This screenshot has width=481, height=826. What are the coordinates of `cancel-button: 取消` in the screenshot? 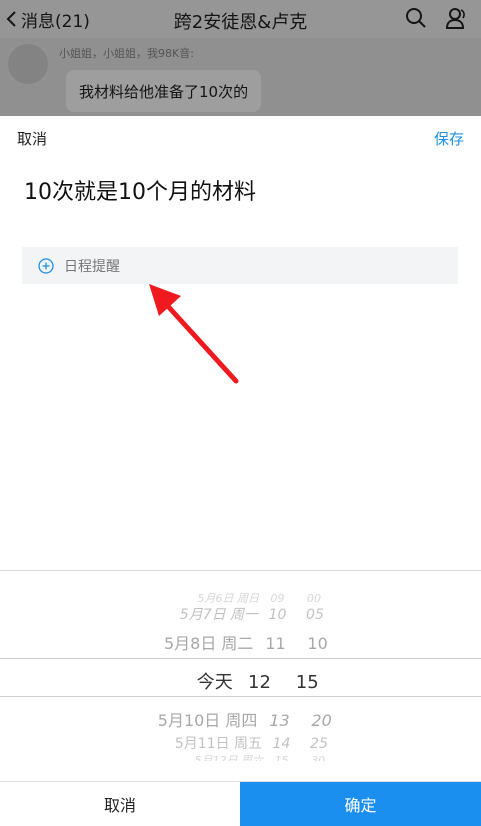 It's located at (120, 804).